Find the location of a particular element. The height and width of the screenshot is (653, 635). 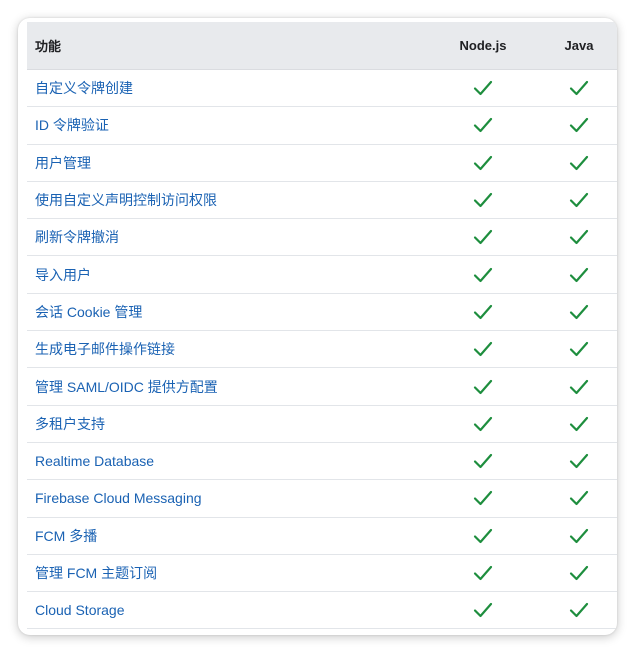

table-row: 导入用户 is located at coordinates (322, 275).